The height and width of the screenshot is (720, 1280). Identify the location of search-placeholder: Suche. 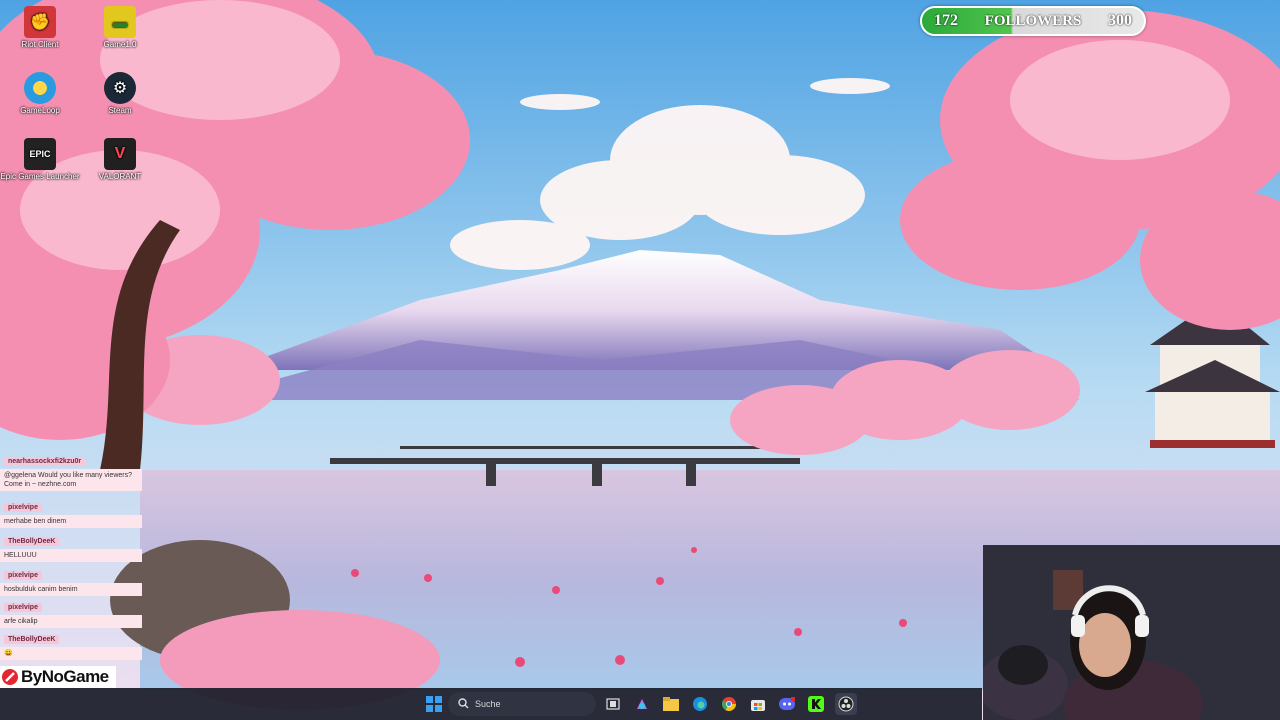
(488, 704).